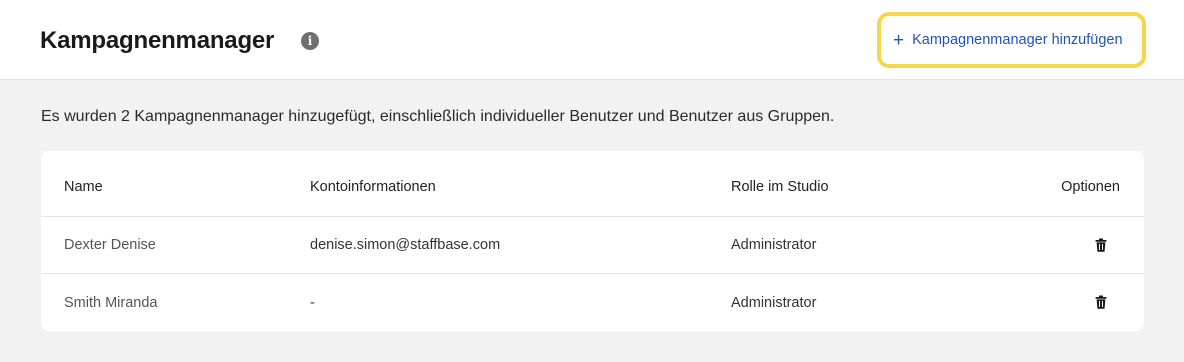 This screenshot has width=1184, height=362. I want to click on page-title: Kampagnenmanager, so click(157, 40).